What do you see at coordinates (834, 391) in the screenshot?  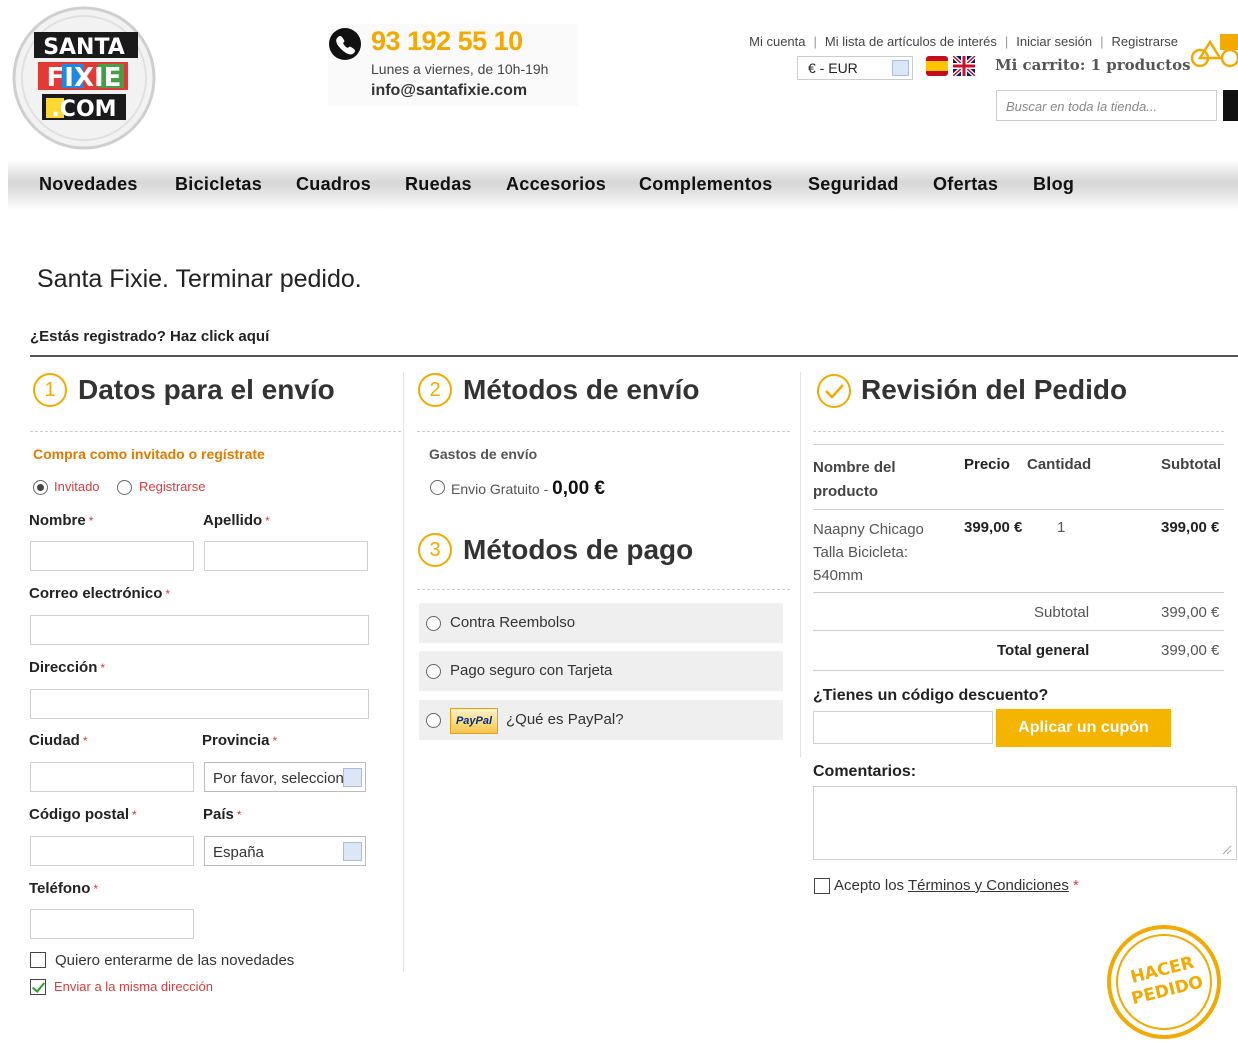 I see `check-circle-icon` at bounding box center [834, 391].